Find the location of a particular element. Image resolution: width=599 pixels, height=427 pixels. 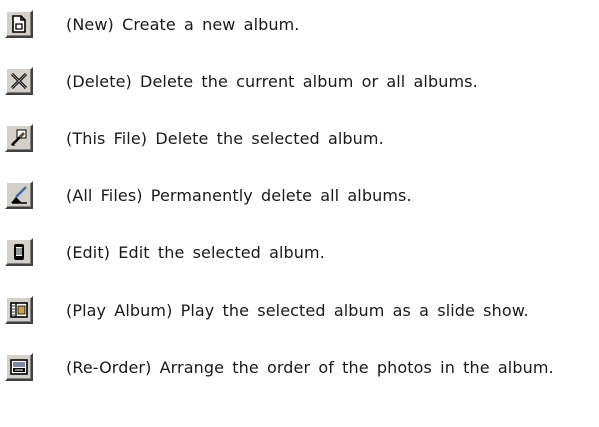

re-order-button is located at coordinates (19, 367).